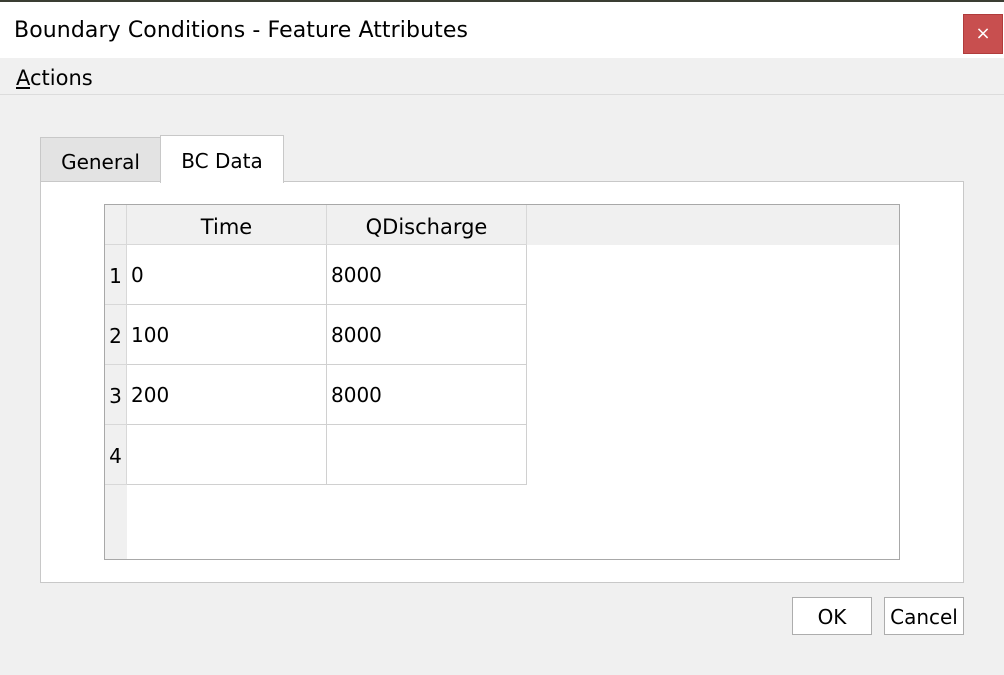 The image size is (1004, 675). I want to click on column-header-time: Time, so click(227, 225).